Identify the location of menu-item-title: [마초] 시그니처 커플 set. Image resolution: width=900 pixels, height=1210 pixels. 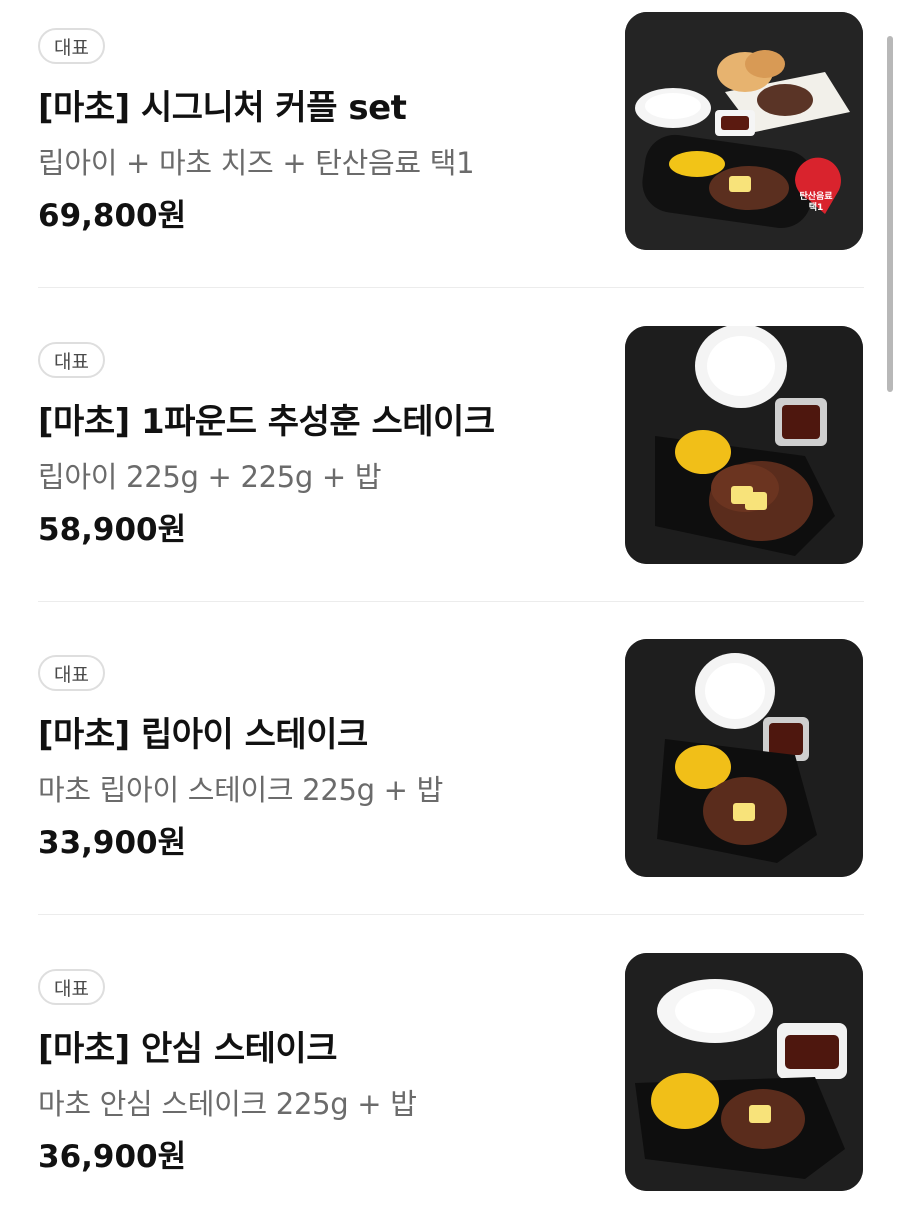
(222, 108).